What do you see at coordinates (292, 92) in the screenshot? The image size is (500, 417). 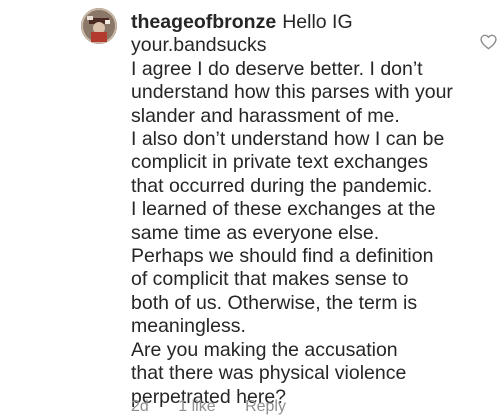 I see `comment-line: understand how this parses with your` at bounding box center [292, 92].